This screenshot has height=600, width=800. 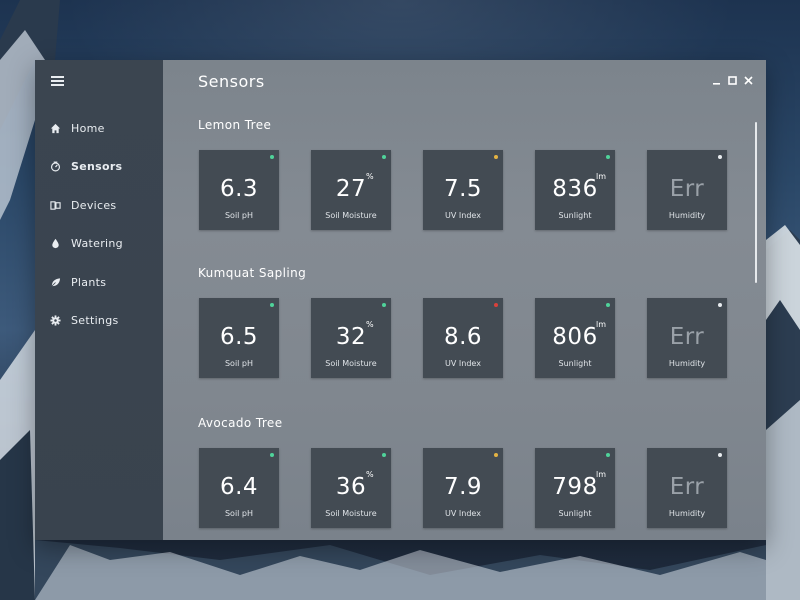 I want to click on sensor-value: 32, so click(x=351, y=337).